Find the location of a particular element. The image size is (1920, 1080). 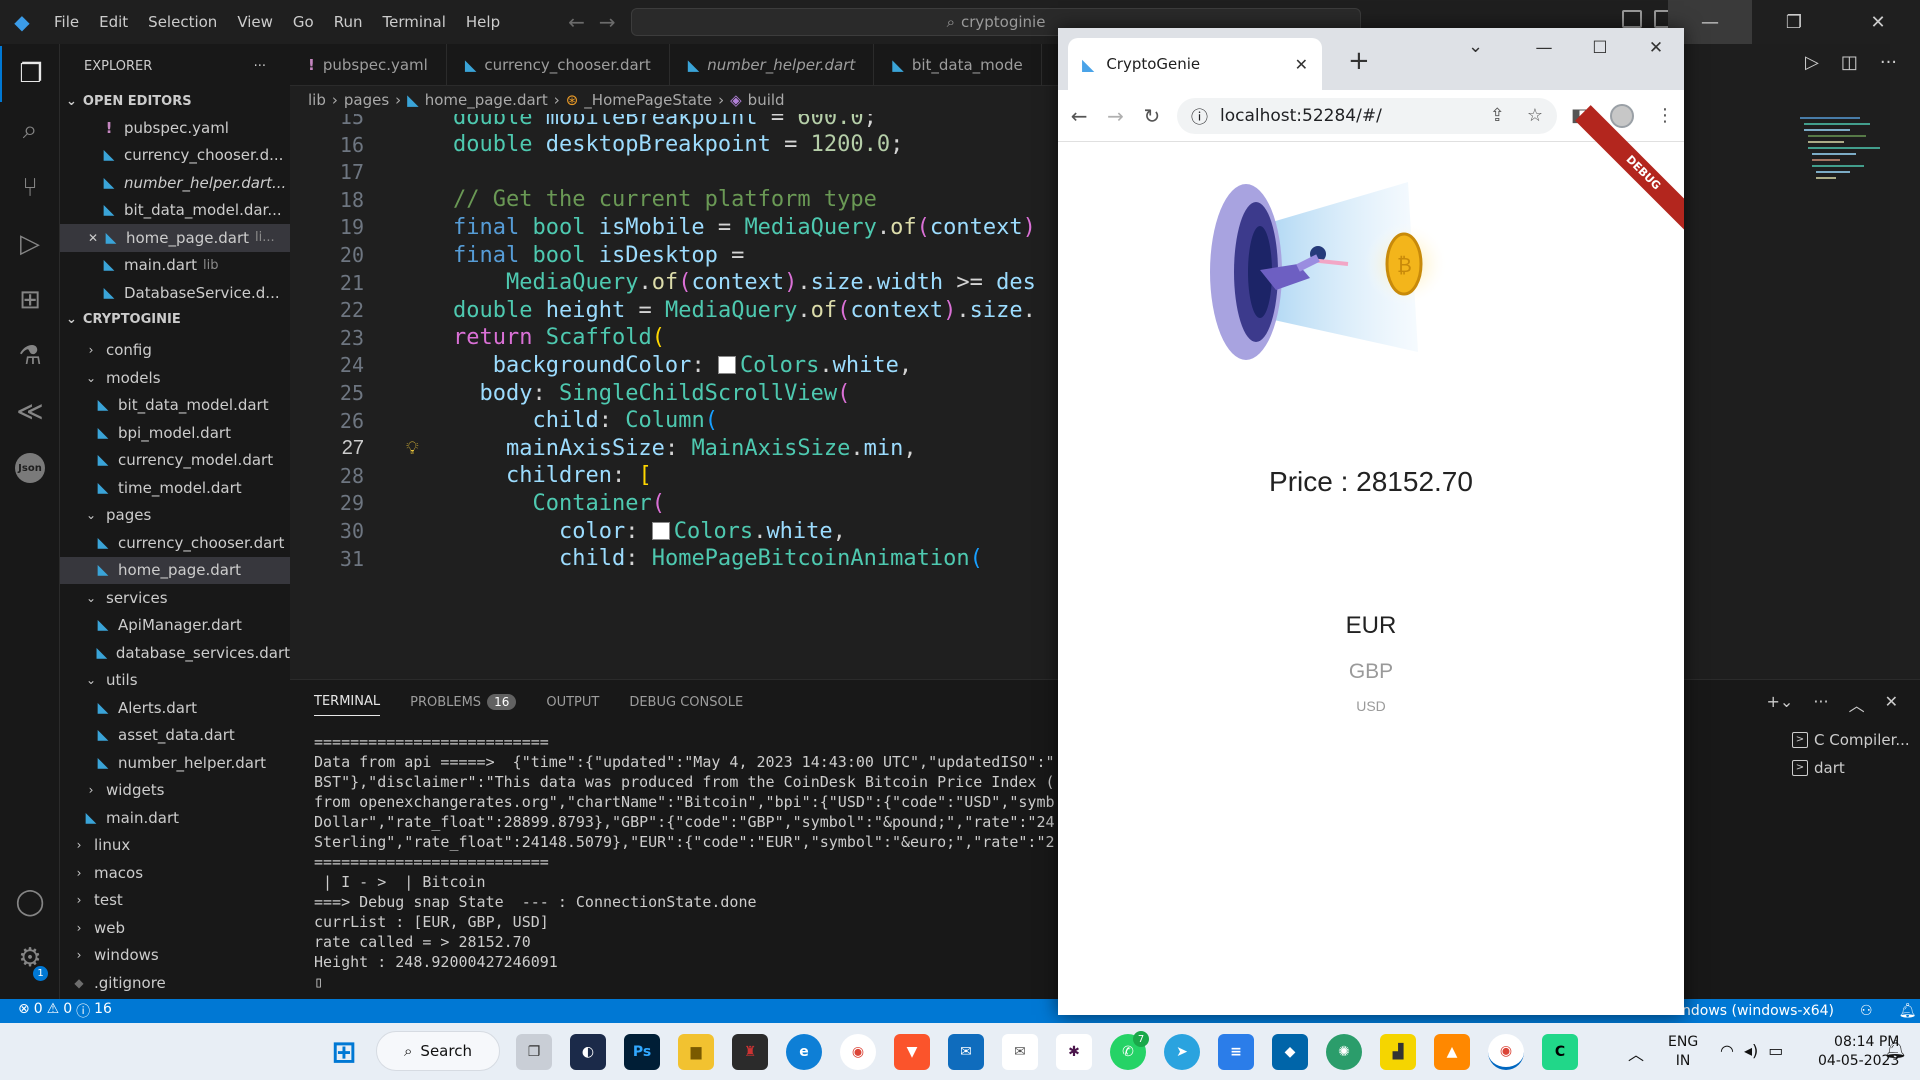

split-editor-icon: ◫ is located at coordinates (1849, 62).